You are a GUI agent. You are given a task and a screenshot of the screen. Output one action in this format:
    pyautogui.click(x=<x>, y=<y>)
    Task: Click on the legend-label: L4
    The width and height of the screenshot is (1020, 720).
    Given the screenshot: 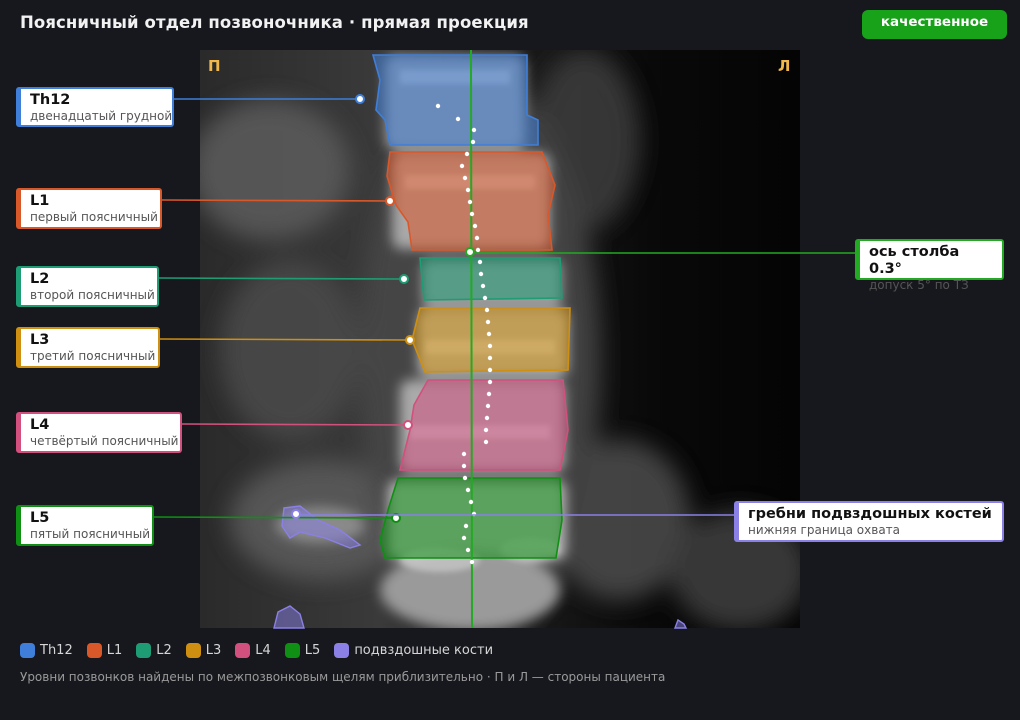 What is the action you would take?
    pyautogui.click(x=263, y=650)
    